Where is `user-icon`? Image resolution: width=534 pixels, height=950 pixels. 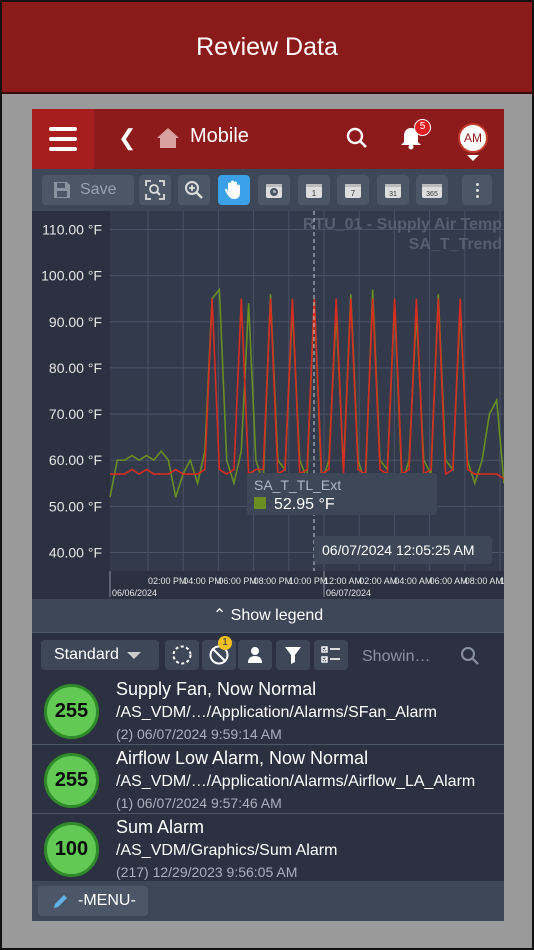 user-icon is located at coordinates (255, 655).